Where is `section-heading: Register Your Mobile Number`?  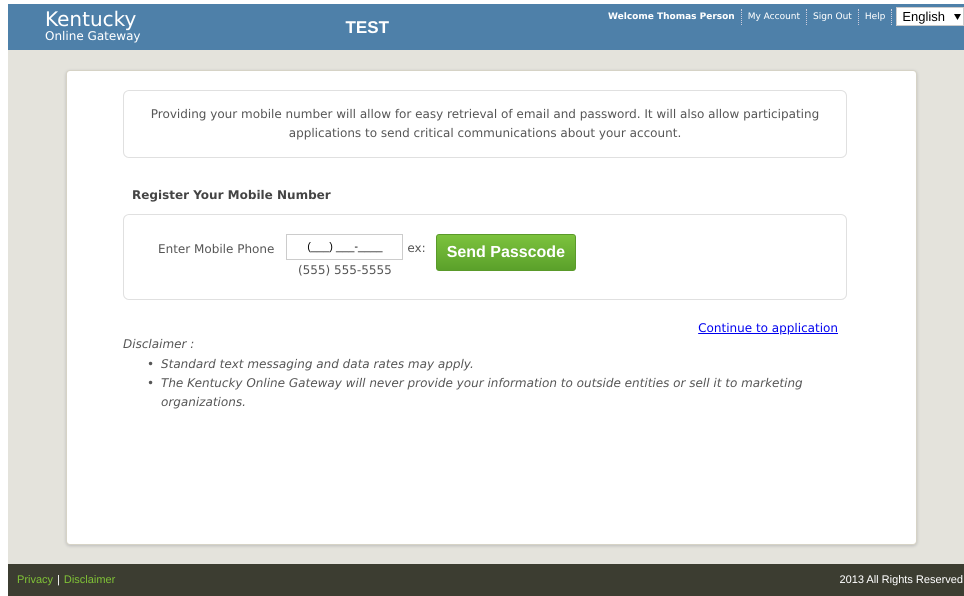
section-heading: Register Your Mobile Number is located at coordinates (232, 195).